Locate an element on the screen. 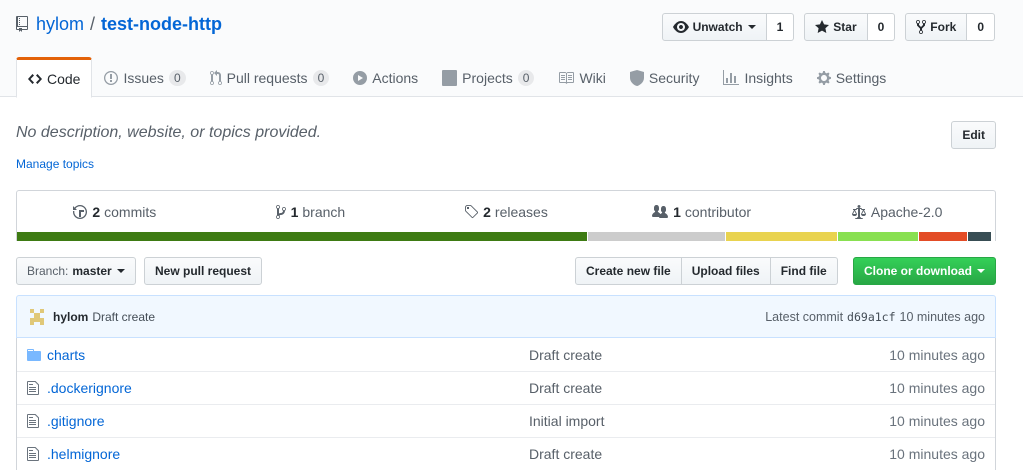 Image resolution: width=1023 pixels, height=476 pixels. star-label: Star is located at coordinates (845, 27).